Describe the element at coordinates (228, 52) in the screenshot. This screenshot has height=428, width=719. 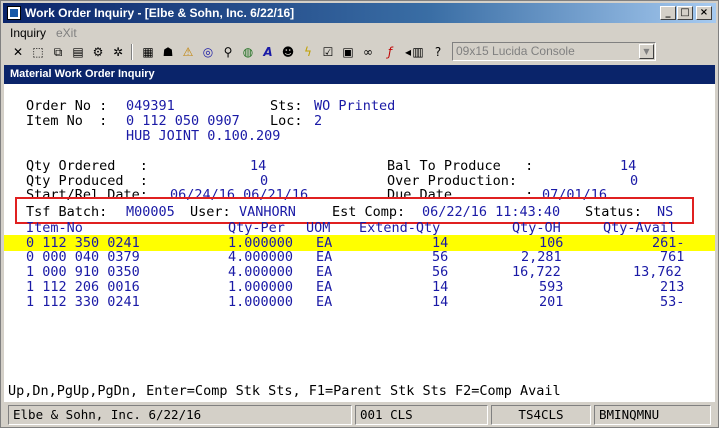
I see `search-icon: ⚲` at that location.